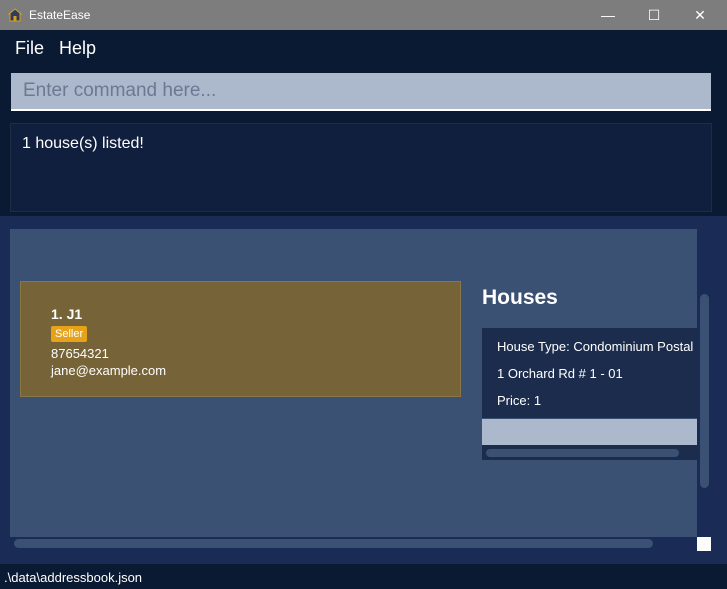 The width and height of the screenshot is (727, 589). Describe the element at coordinates (77, 48) in the screenshot. I see `menu-help: Help` at that location.